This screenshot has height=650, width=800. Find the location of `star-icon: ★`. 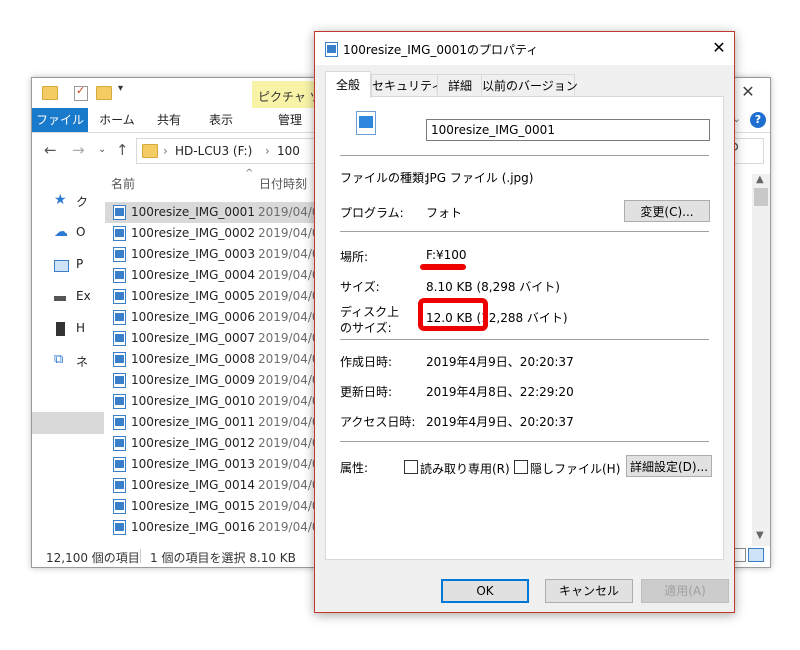

star-icon: ★ is located at coordinates (60, 200).